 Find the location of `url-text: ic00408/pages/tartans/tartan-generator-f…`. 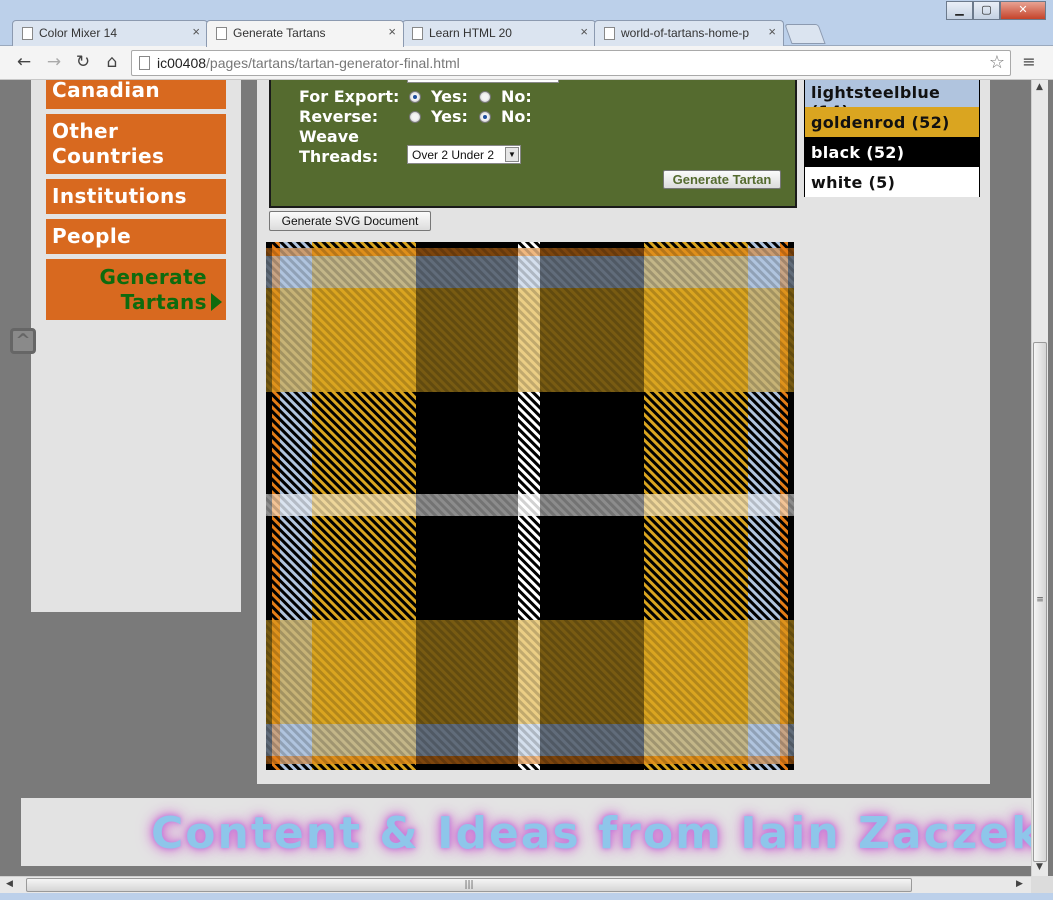

url-text: ic00408/pages/tartans/tartan-generator-f… is located at coordinates (308, 63).